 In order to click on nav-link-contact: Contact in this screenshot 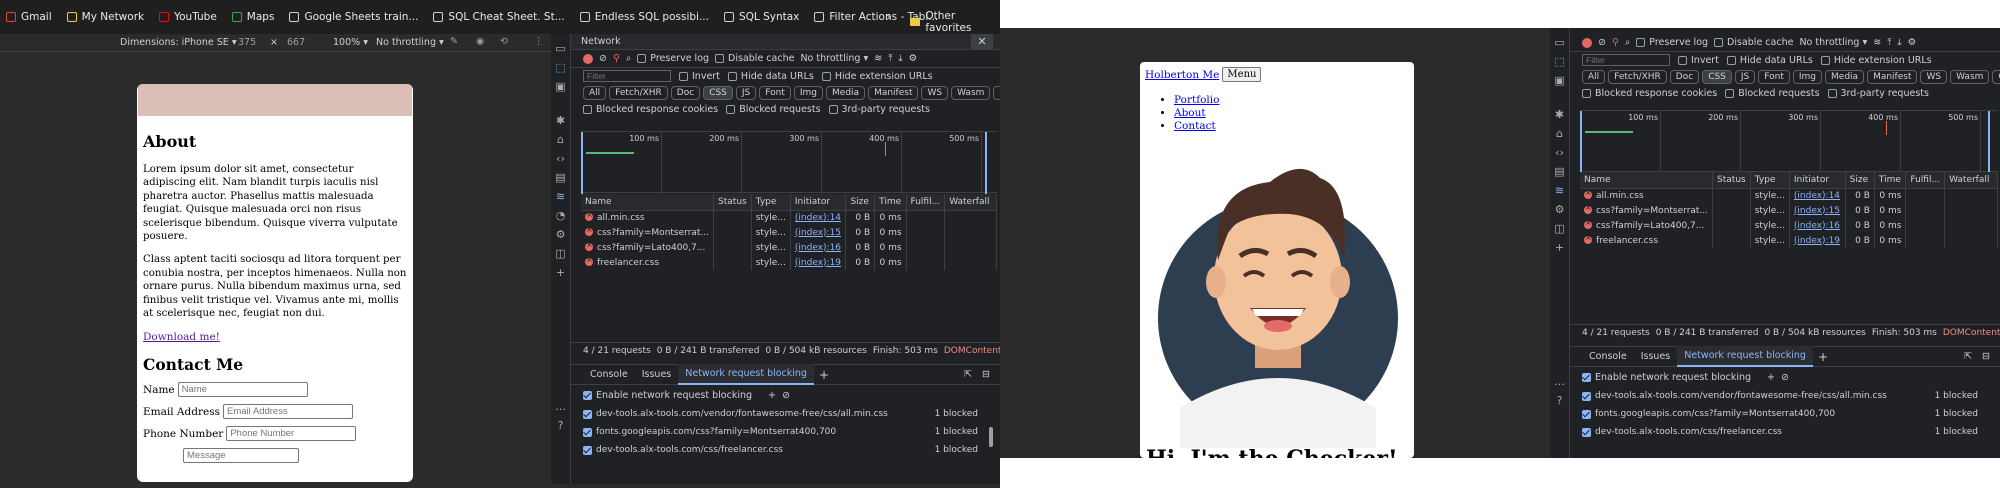, I will do `click(1195, 126)`.